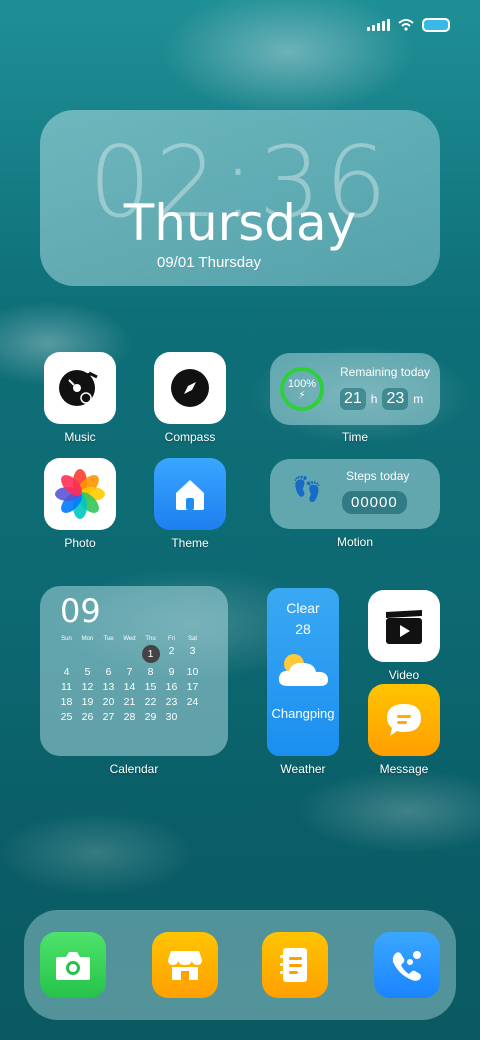  What do you see at coordinates (150, 687) in the screenshot?
I see `calendar-day: 15` at bounding box center [150, 687].